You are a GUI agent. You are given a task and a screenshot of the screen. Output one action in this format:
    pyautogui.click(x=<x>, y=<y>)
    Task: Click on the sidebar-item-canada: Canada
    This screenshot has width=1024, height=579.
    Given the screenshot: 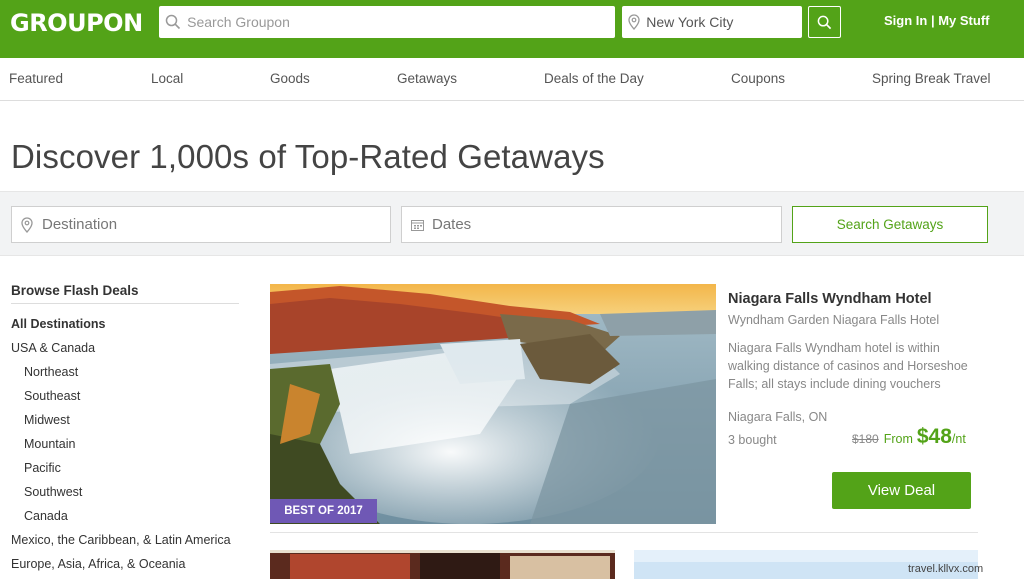 What is the action you would take?
    pyautogui.click(x=46, y=516)
    